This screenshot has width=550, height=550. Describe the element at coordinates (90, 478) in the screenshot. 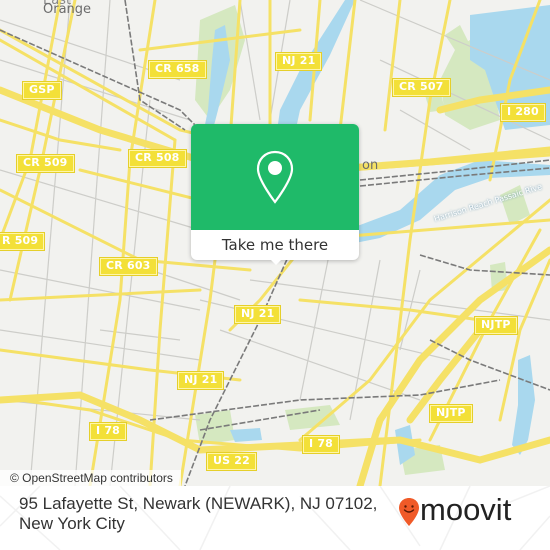

I see `map-attribution: © OpenStreetMap contributors` at that location.